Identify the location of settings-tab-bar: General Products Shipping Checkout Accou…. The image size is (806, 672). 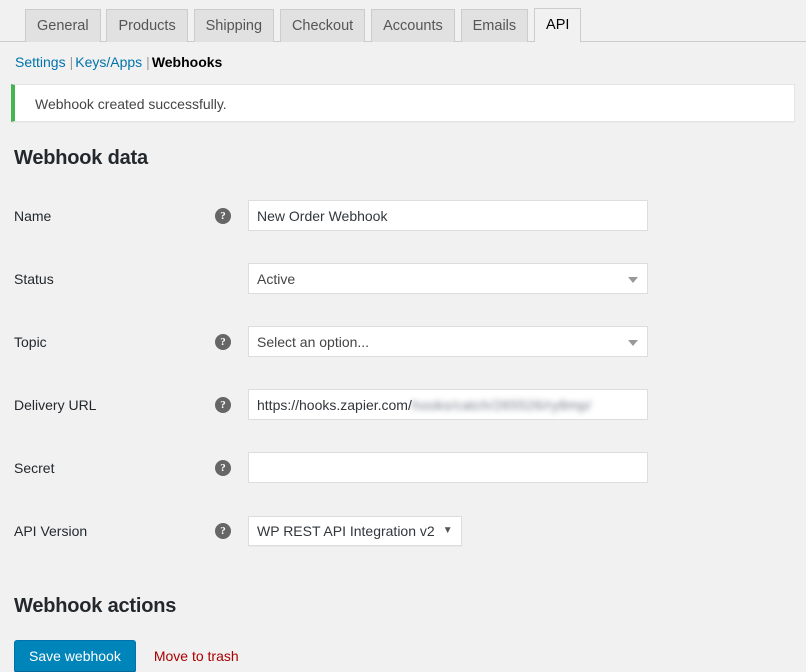
(403, 21).